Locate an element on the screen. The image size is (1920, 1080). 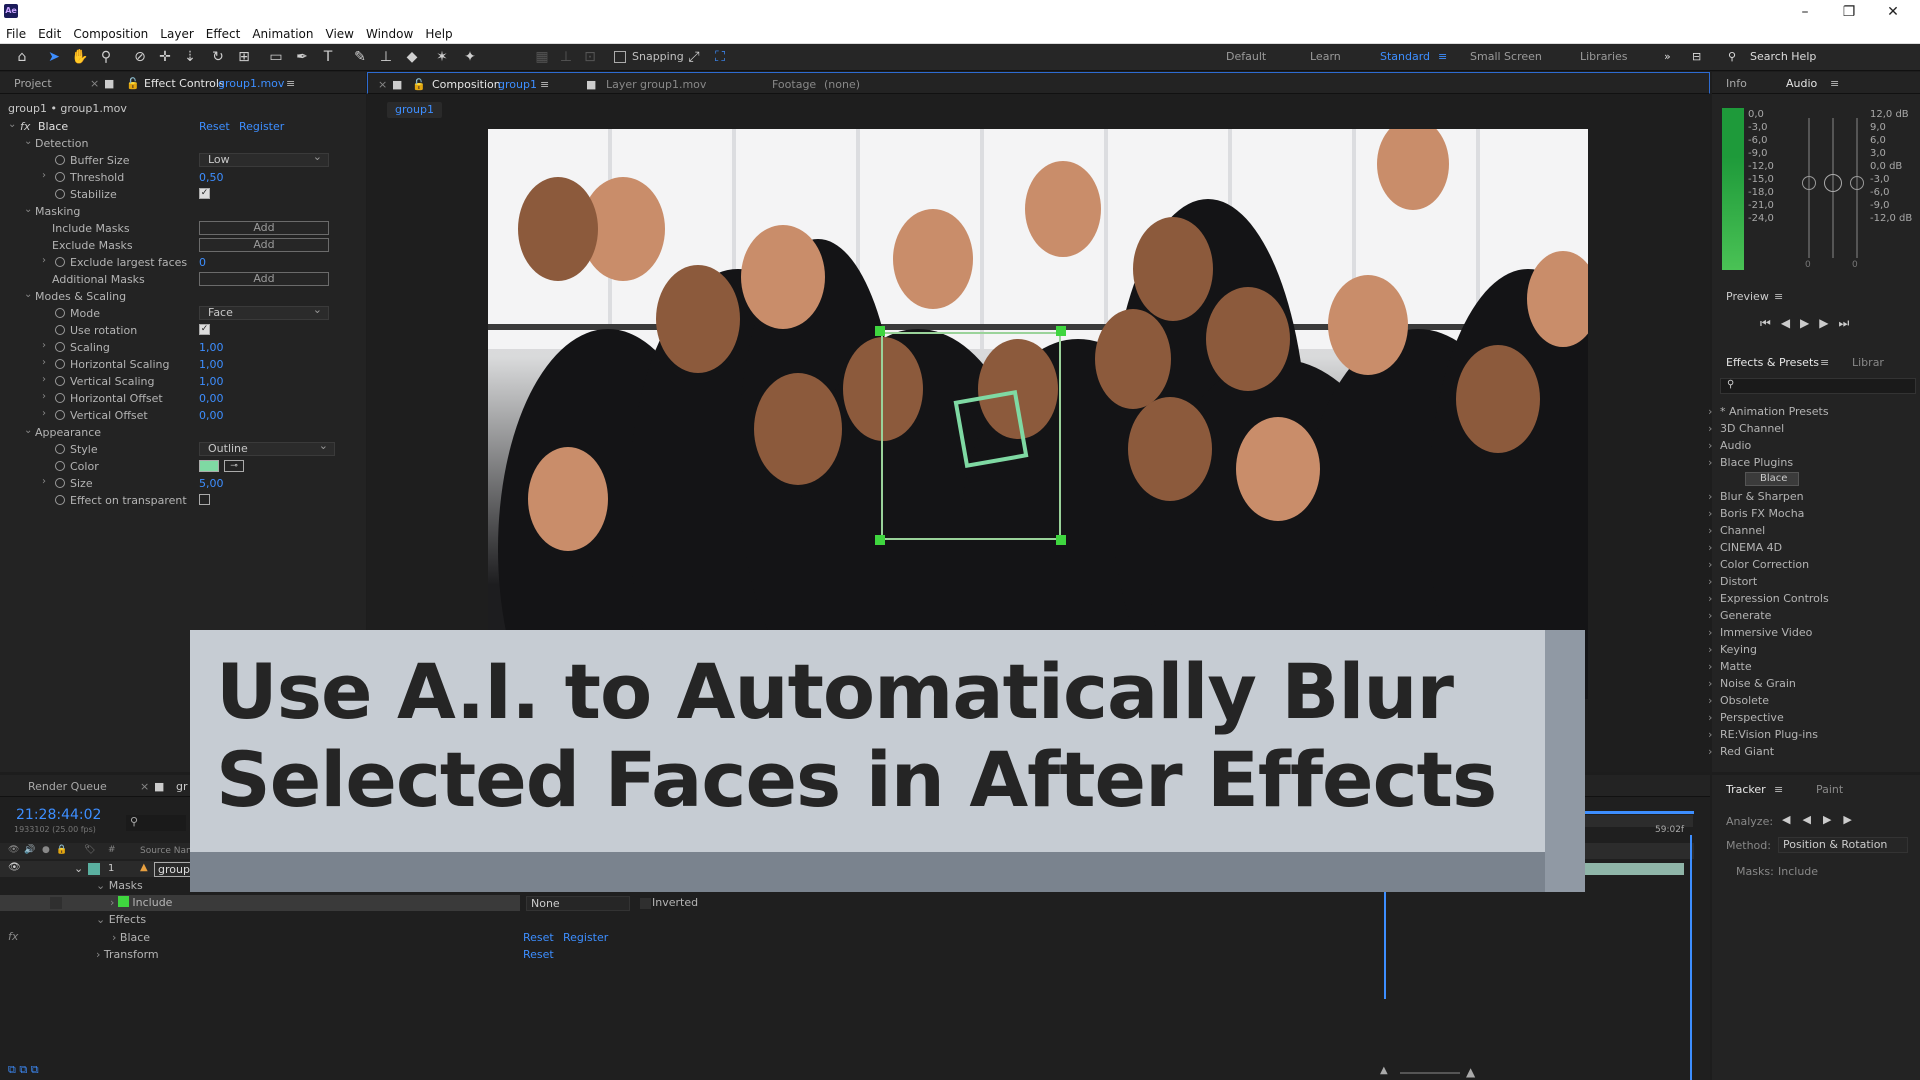
rotate-tool-icon: ↻ is located at coordinates (218, 57).